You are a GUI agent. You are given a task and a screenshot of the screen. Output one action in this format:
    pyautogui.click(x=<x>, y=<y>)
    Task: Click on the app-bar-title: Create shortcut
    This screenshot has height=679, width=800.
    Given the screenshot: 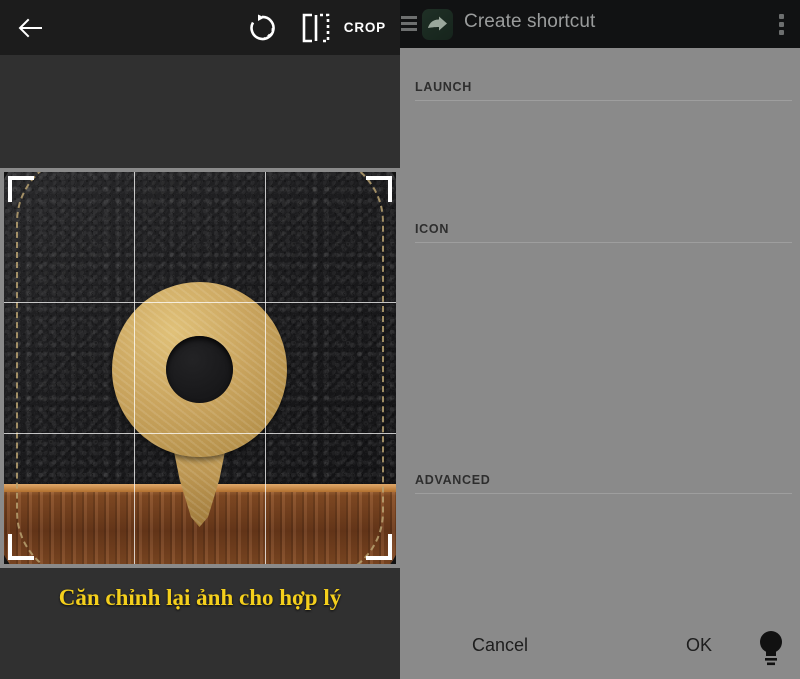 What is the action you would take?
    pyautogui.click(x=530, y=21)
    